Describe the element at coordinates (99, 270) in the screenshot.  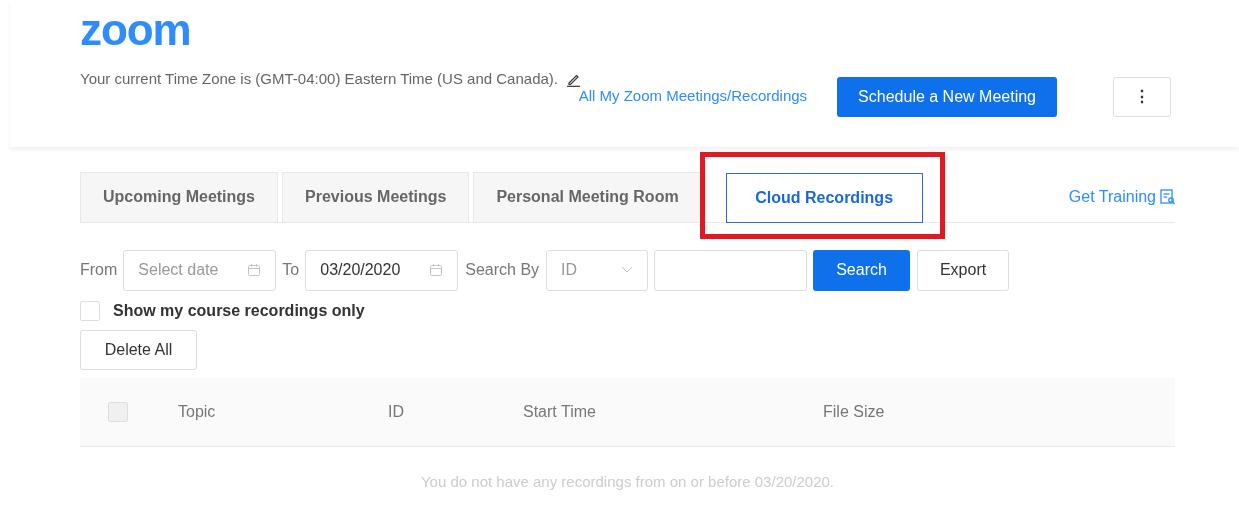
I see `from-label: From` at that location.